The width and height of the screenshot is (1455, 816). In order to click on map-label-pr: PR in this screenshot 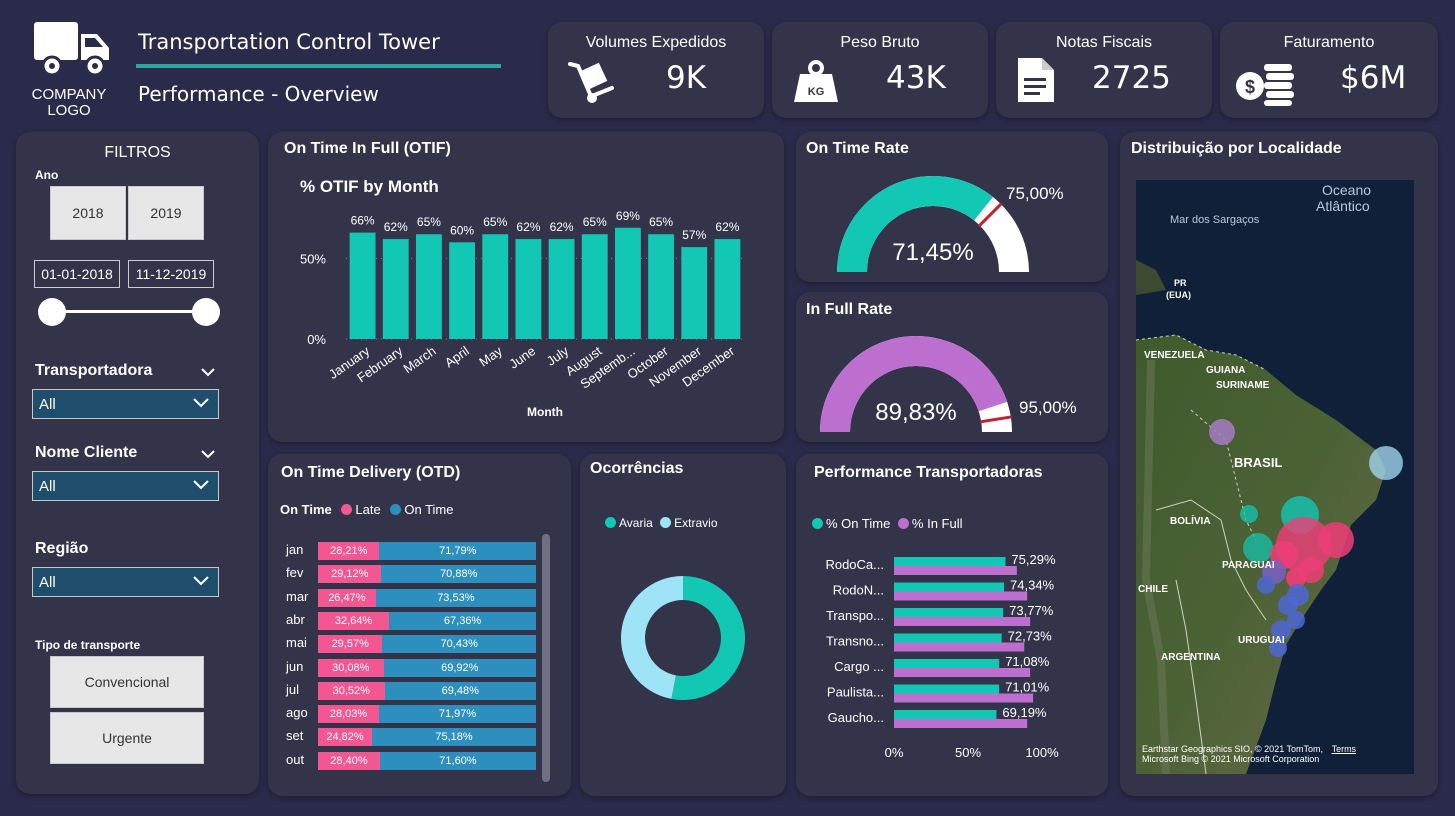, I will do `click(1180, 283)`.